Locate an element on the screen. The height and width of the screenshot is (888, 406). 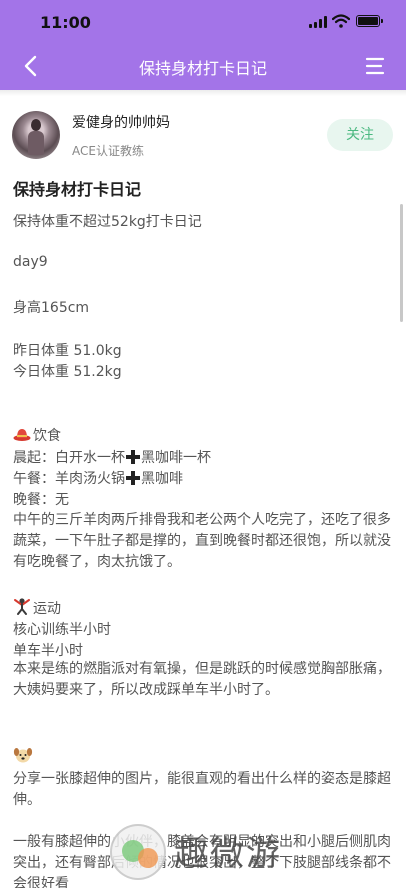
watermark-text: 趣微游 is located at coordinates (228, 854).